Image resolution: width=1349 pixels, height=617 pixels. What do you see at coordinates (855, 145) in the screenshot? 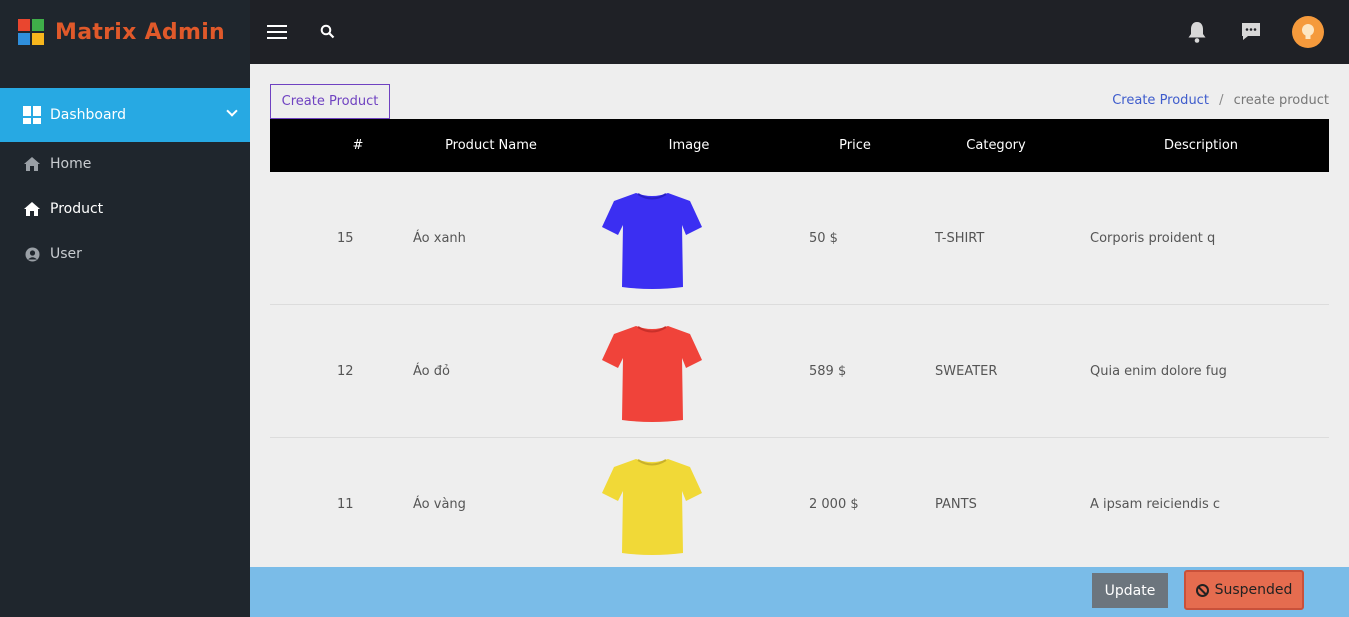
I see `column-header: Price` at bounding box center [855, 145].